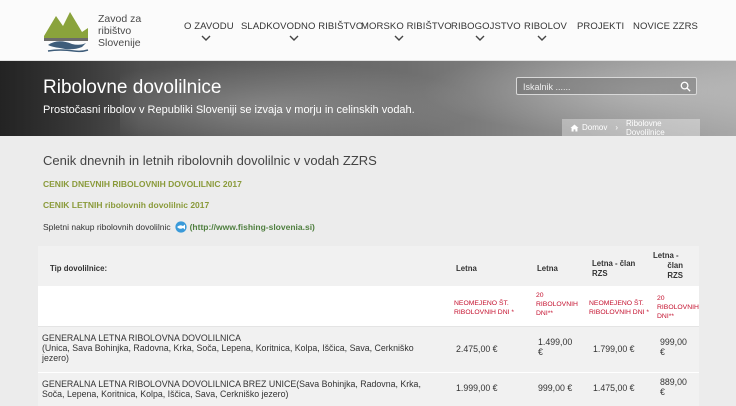  I want to click on price-annual-20: 1.499,00 €, so click(555, 347).